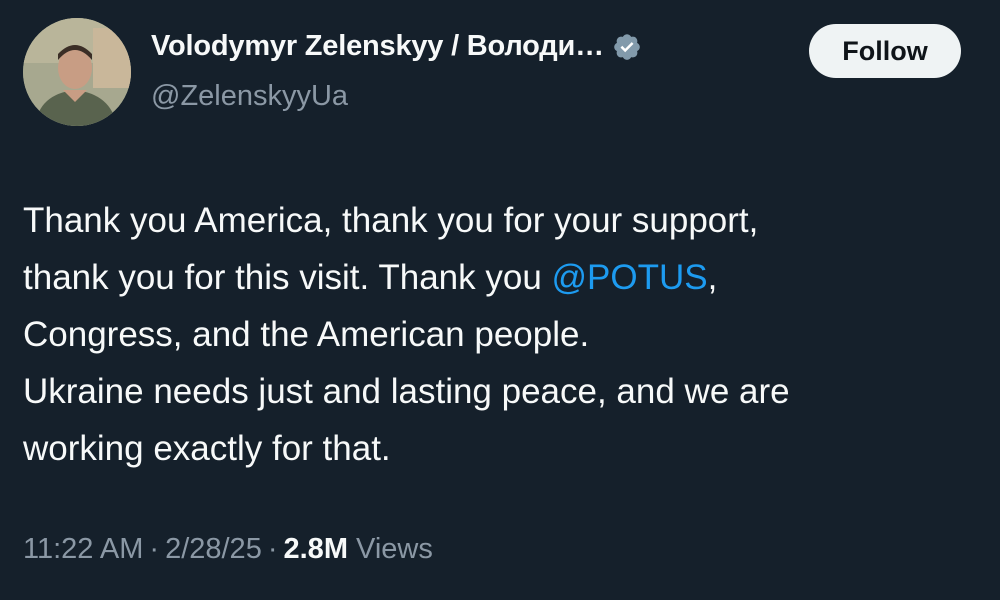  Describe the element at coordinates (207, 448) in the screenshot. I see `tweet-line: working exactly for that.` at that location.